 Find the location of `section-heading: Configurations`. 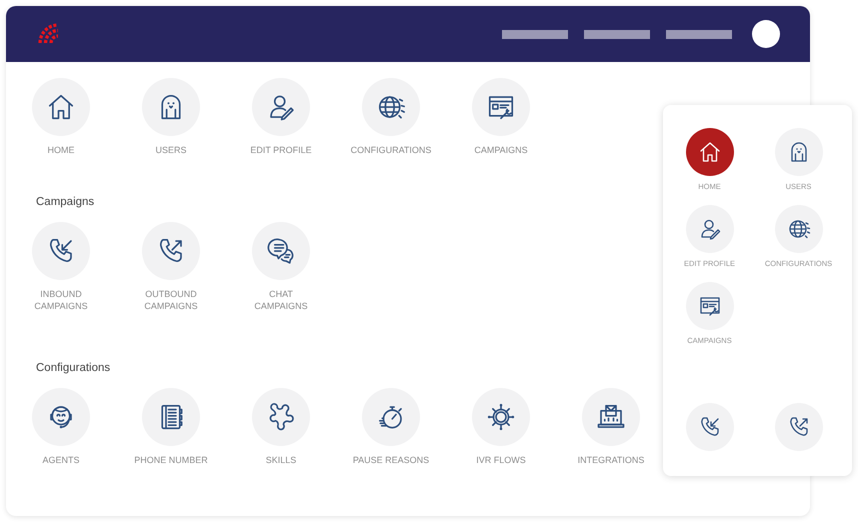

section-heading: Configurations is located at coordinates (74, 368).